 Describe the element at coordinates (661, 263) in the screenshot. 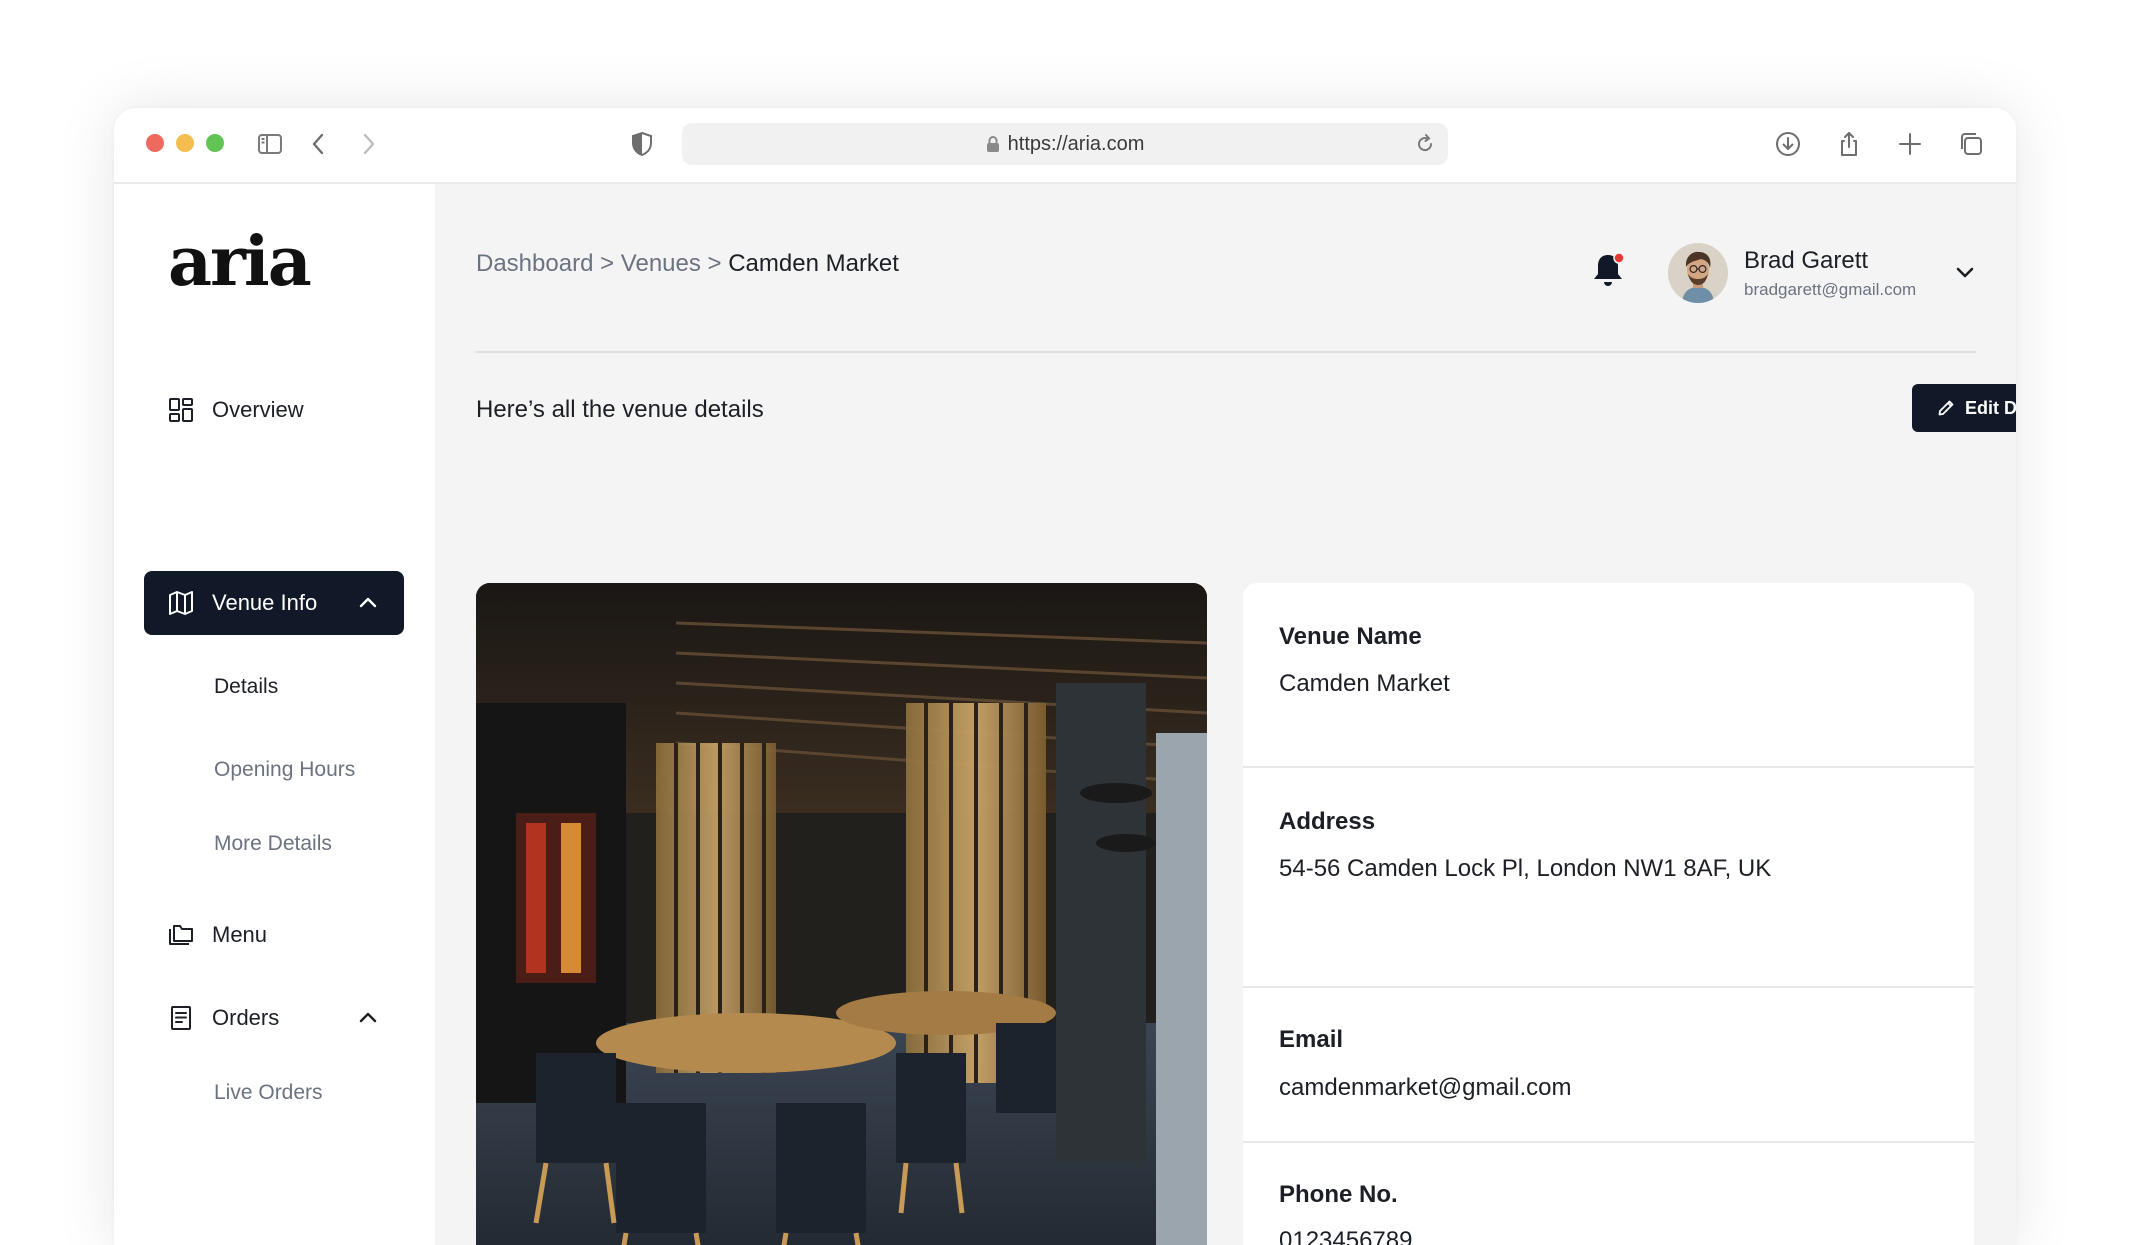

I see `breadcrumb-venues: Venues` at that location.